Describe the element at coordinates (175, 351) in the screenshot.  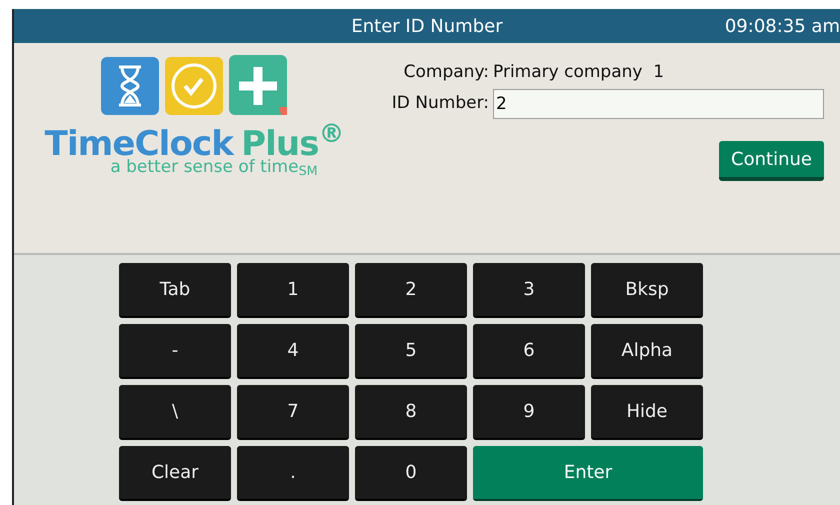
I see `keypad-key: -` at that location.